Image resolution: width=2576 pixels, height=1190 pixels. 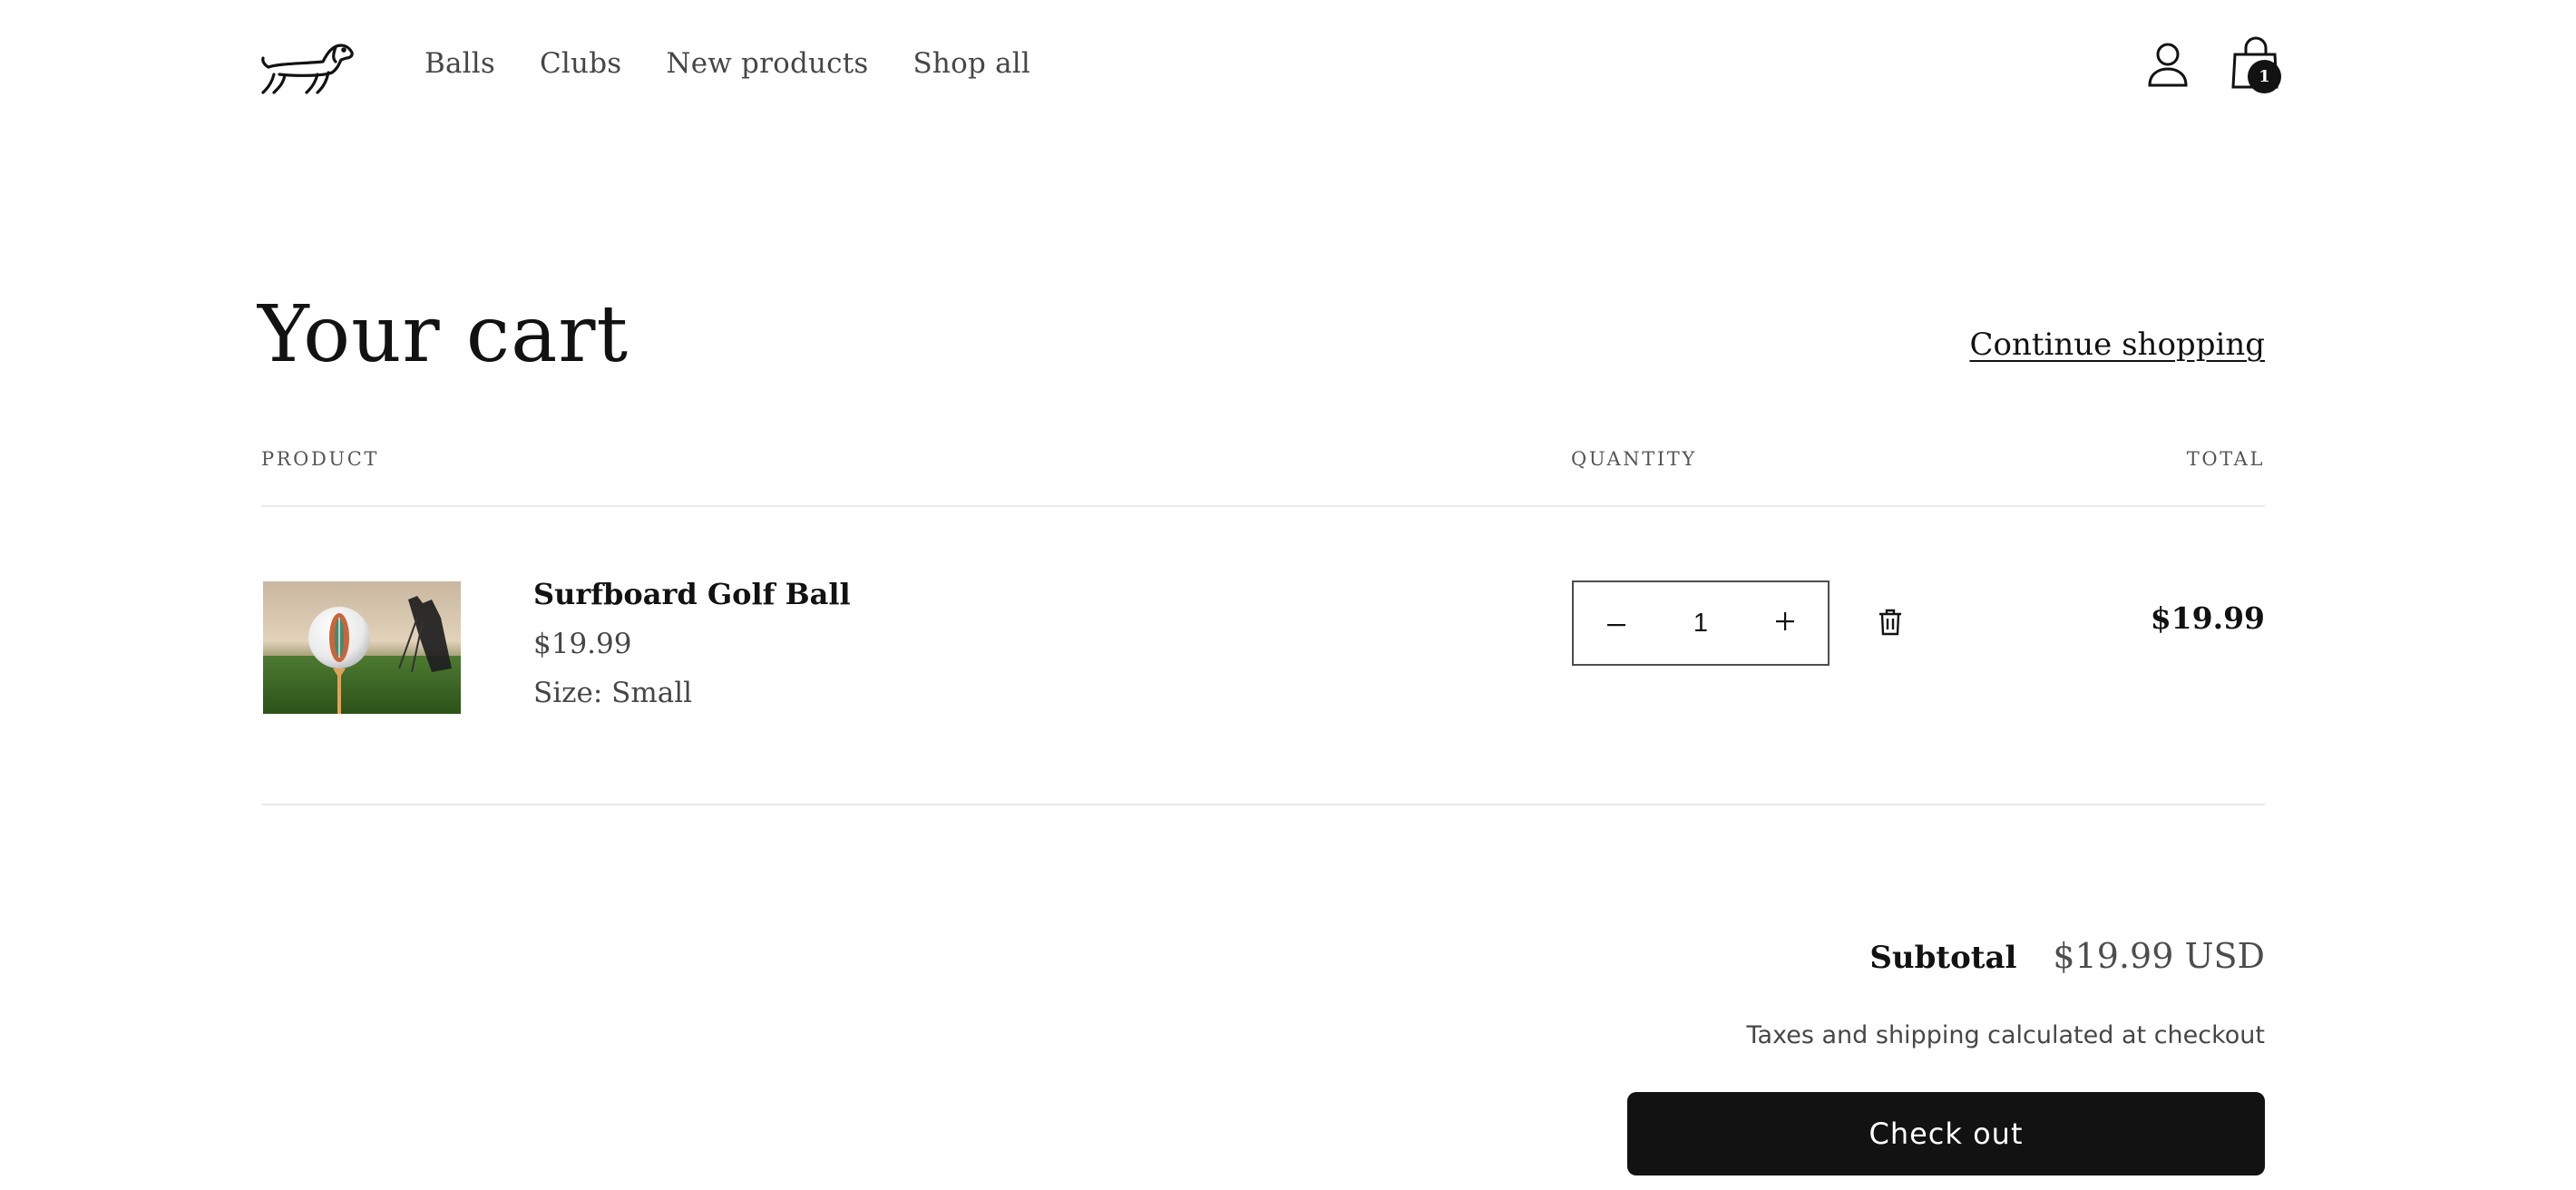 What do you see at coordinates (1943, 958) in the screenshot?
I see `subtotal-label: Subtotal` at bounding box center [1943, 958].